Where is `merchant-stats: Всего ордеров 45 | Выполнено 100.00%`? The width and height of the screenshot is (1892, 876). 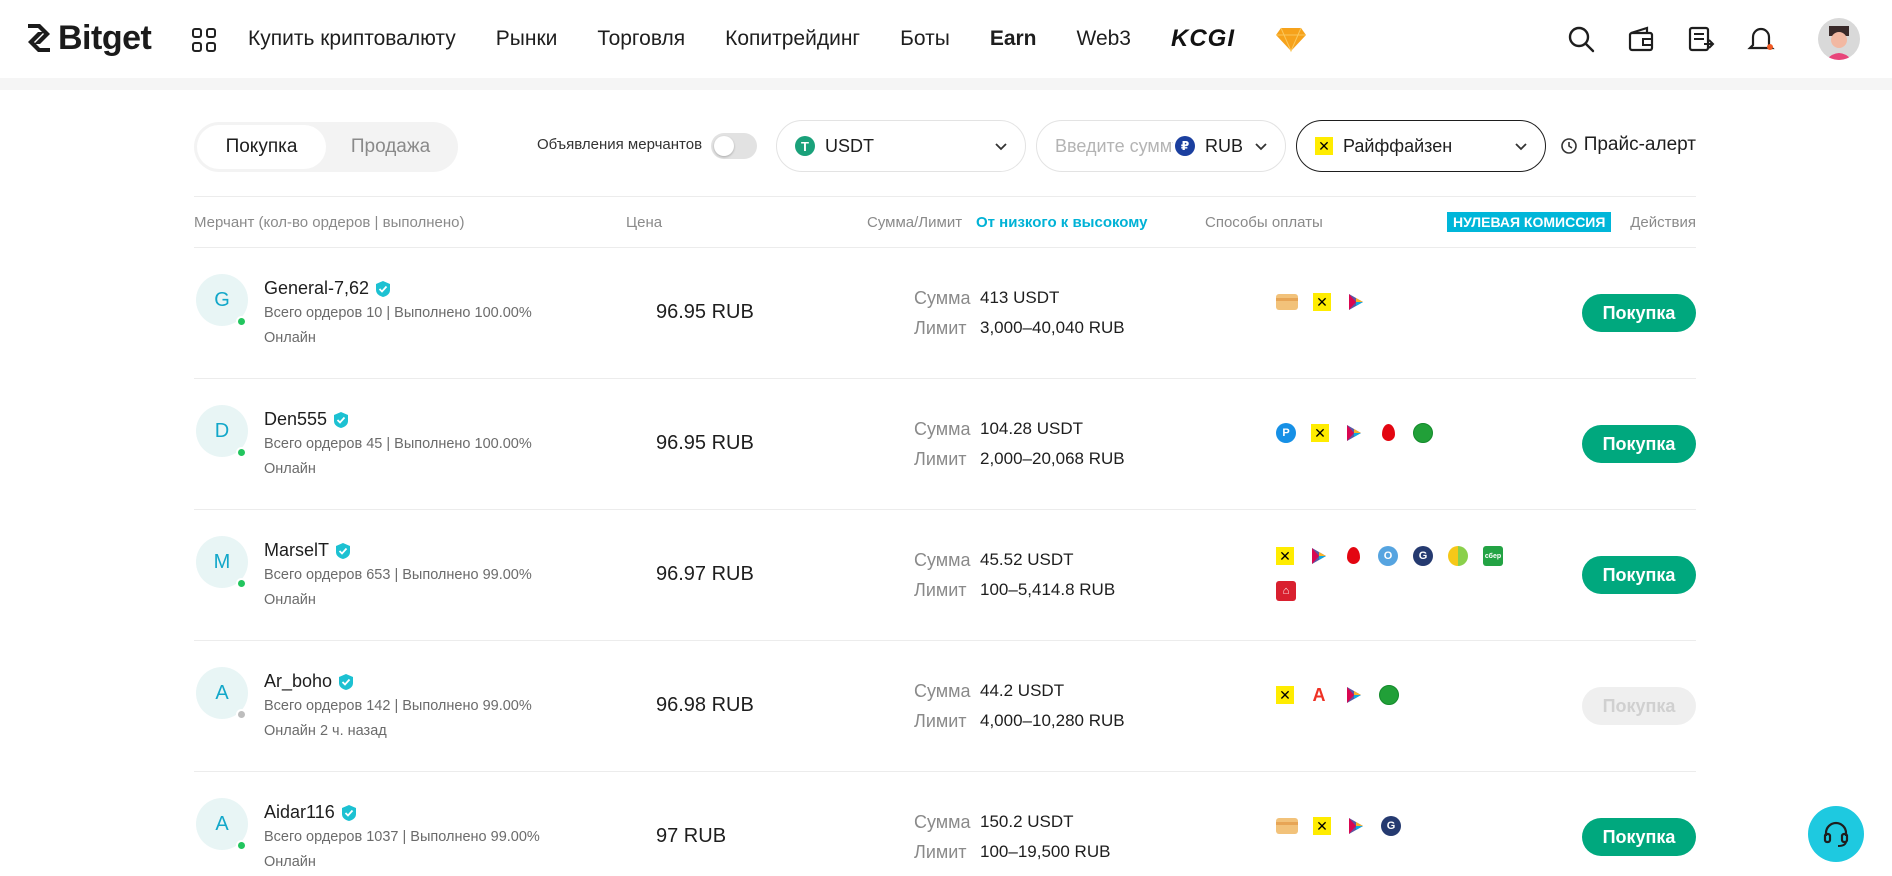
merchant-stats: Всего ордеров 45 | Выполнено 100.00% is located at coordinates (398, 444).